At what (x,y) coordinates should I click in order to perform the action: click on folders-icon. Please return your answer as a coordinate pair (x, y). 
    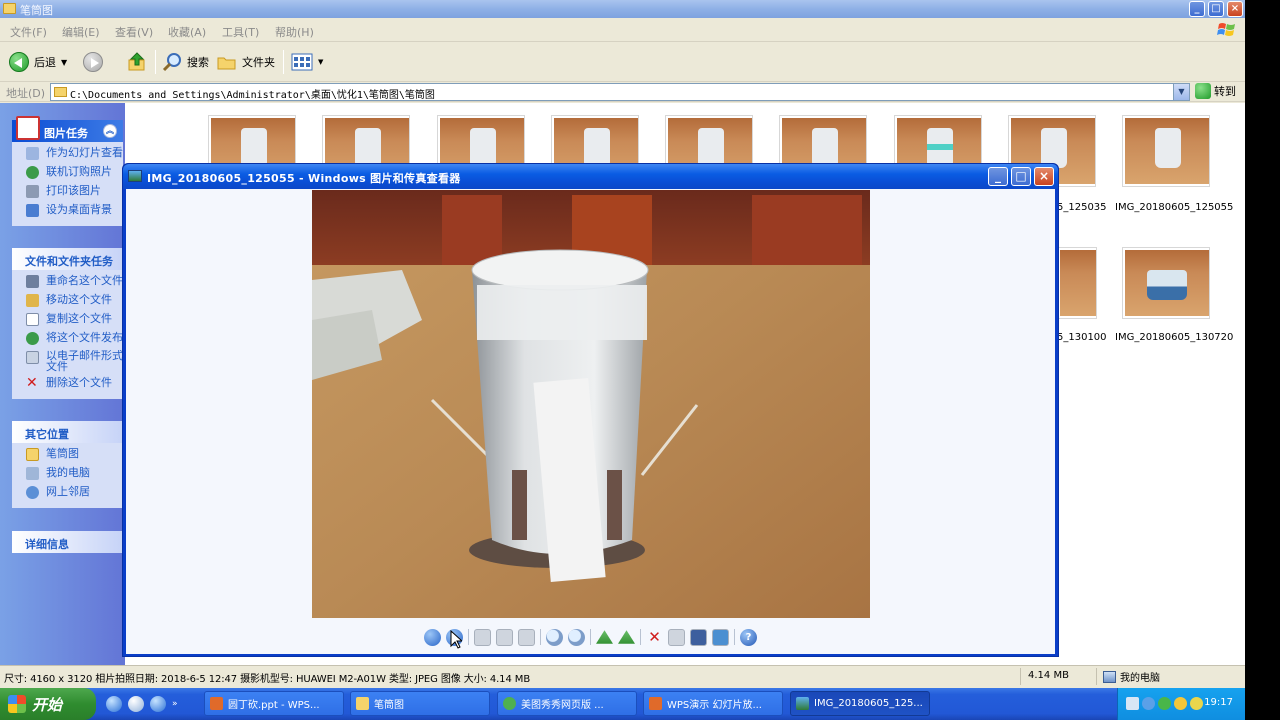
    Looking at the image, I should click on (226, 63).